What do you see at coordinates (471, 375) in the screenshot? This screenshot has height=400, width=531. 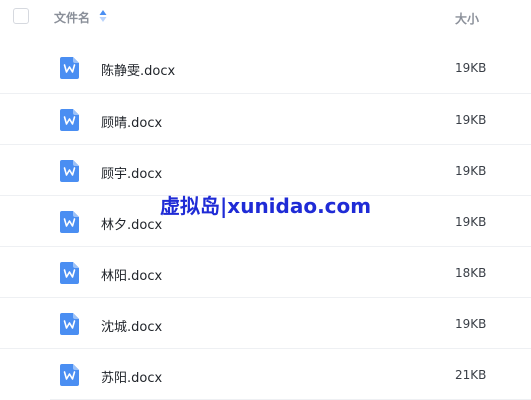 I see `file-size: 21KB` at bounding box center [471, 375].